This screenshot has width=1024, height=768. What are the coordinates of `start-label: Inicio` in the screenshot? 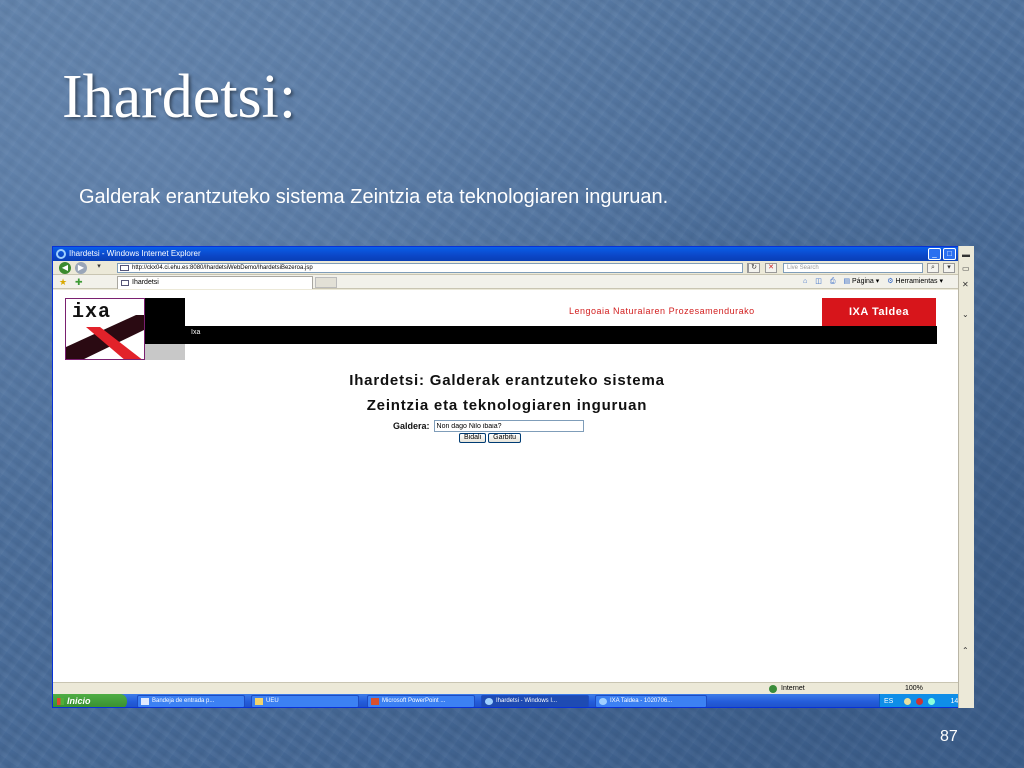 It's located at (79, 701).